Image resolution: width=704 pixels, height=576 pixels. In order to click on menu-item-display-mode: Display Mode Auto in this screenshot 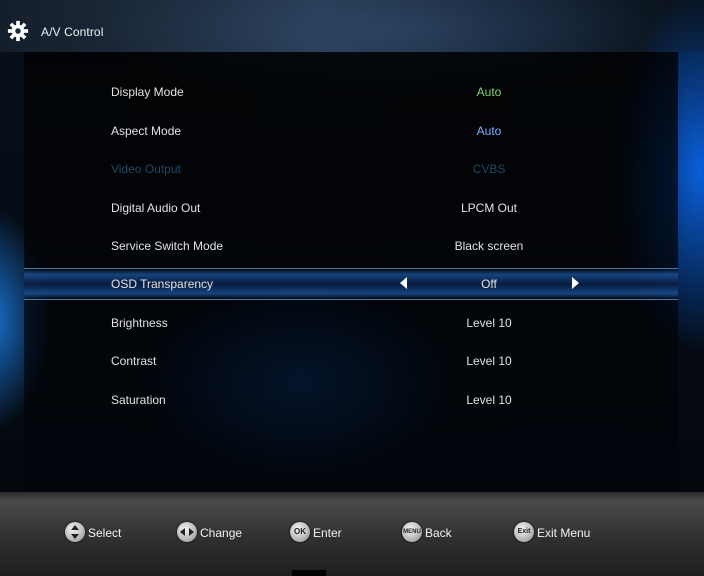, I will do `click(351, 92)`.